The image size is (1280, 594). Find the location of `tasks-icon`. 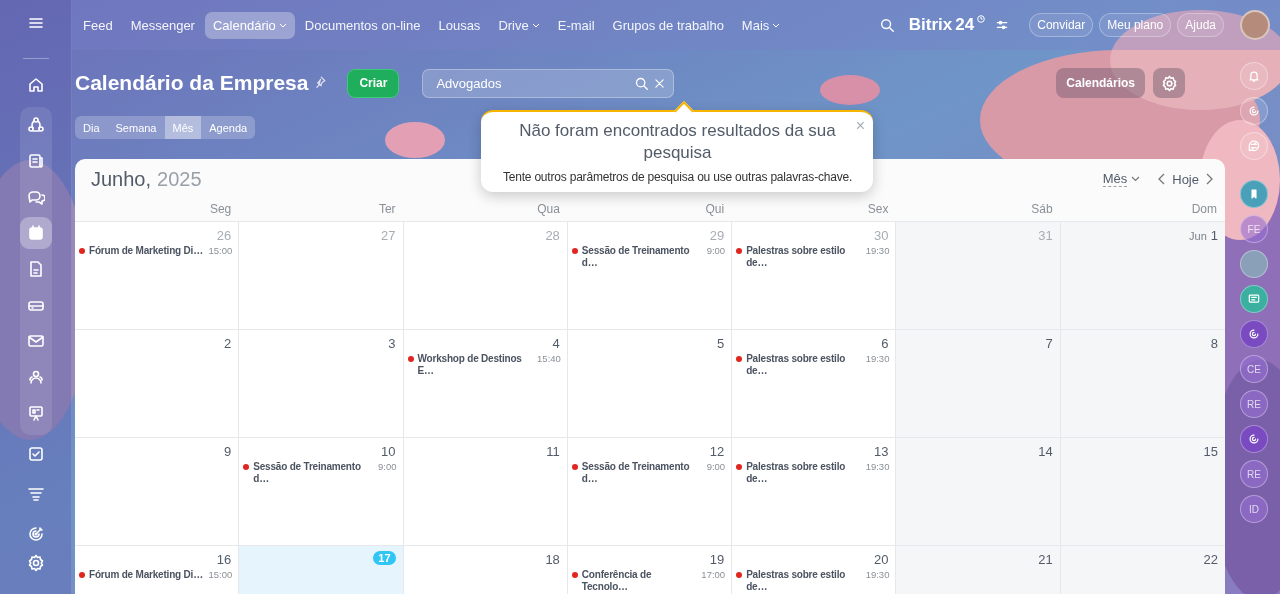

tasks-icon is located at coordinates (35, 454).